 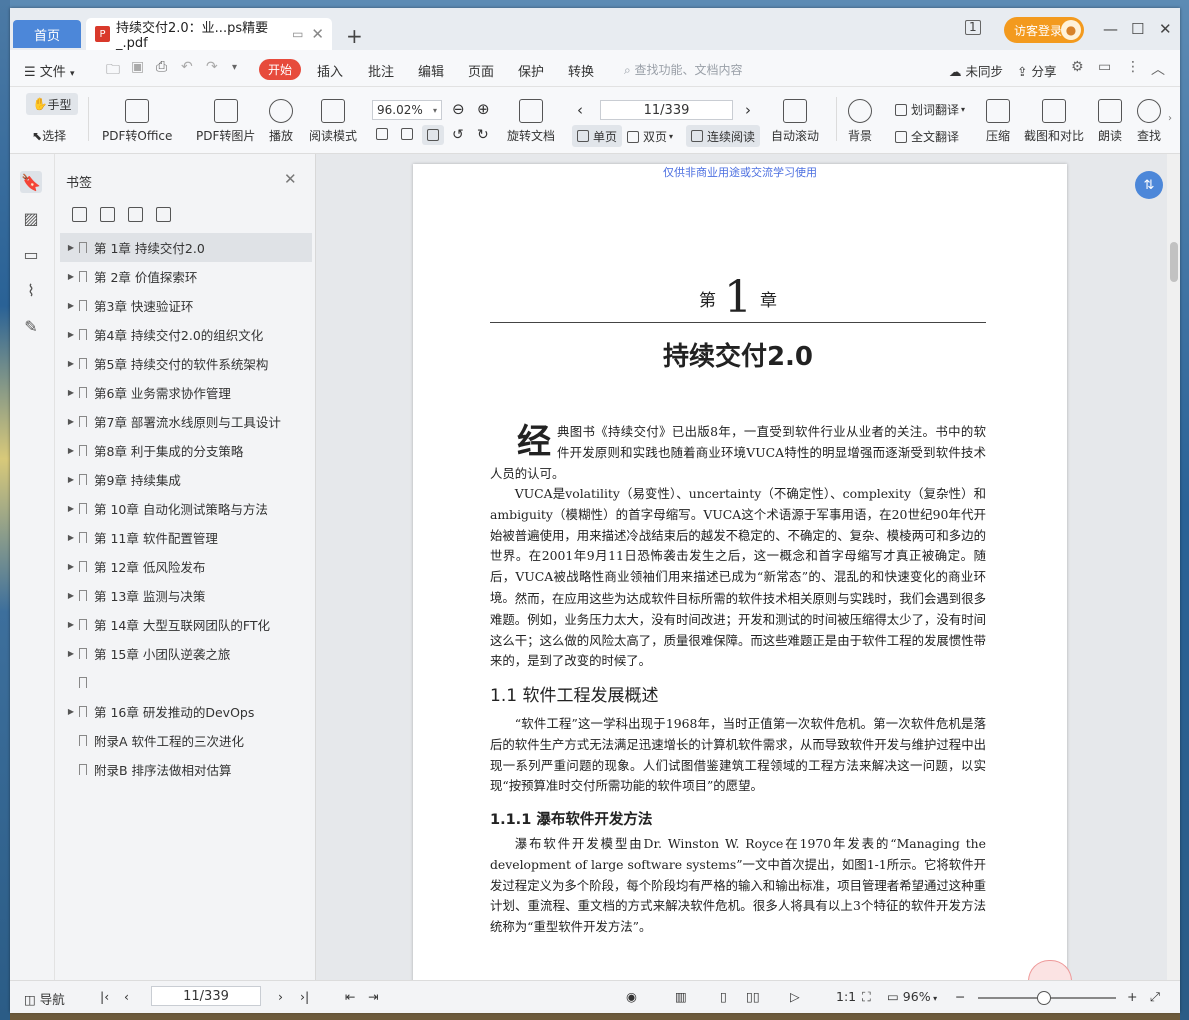 What do you see at coordinates (49, 135) in the screenshot?
I see `select-tool-button: ⬉ 选择` at bounding box center [49, 135].